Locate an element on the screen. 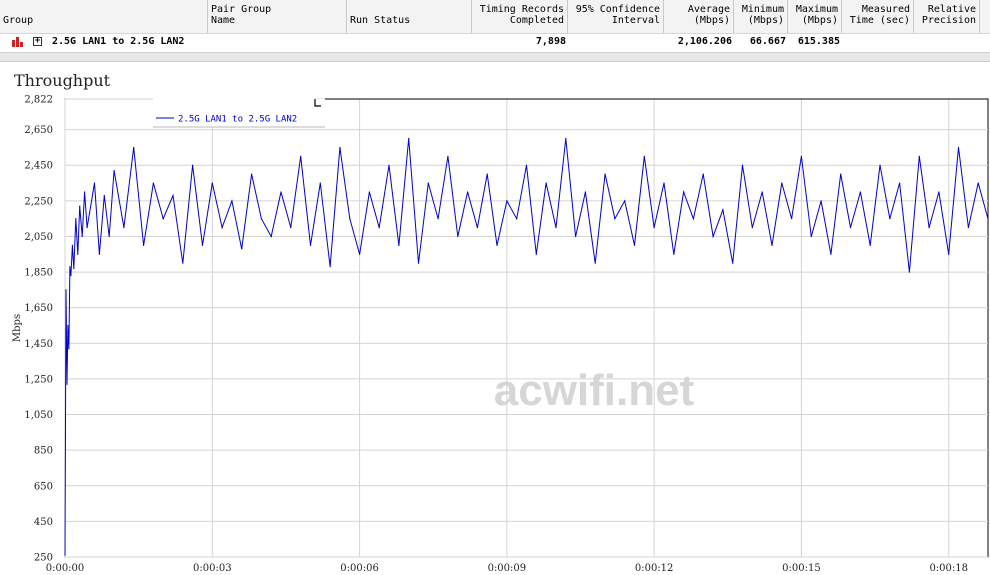 Image resolution: width=990 pixels, height=575 pixels. y-tick-label: 650 is located at coordinates (43, 486).